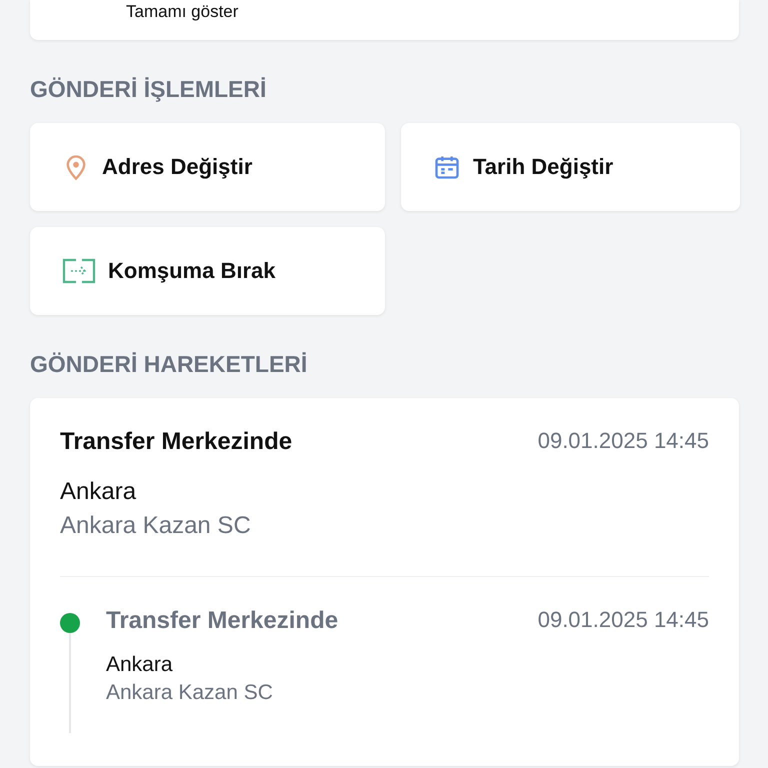 This screenshot has width=768, height=768. What do you see at coordinates (169, 364) in the screenshot?
I see `section-title: GÖNDERİ HAREKETLERİ` at bounding box center [169, 364].